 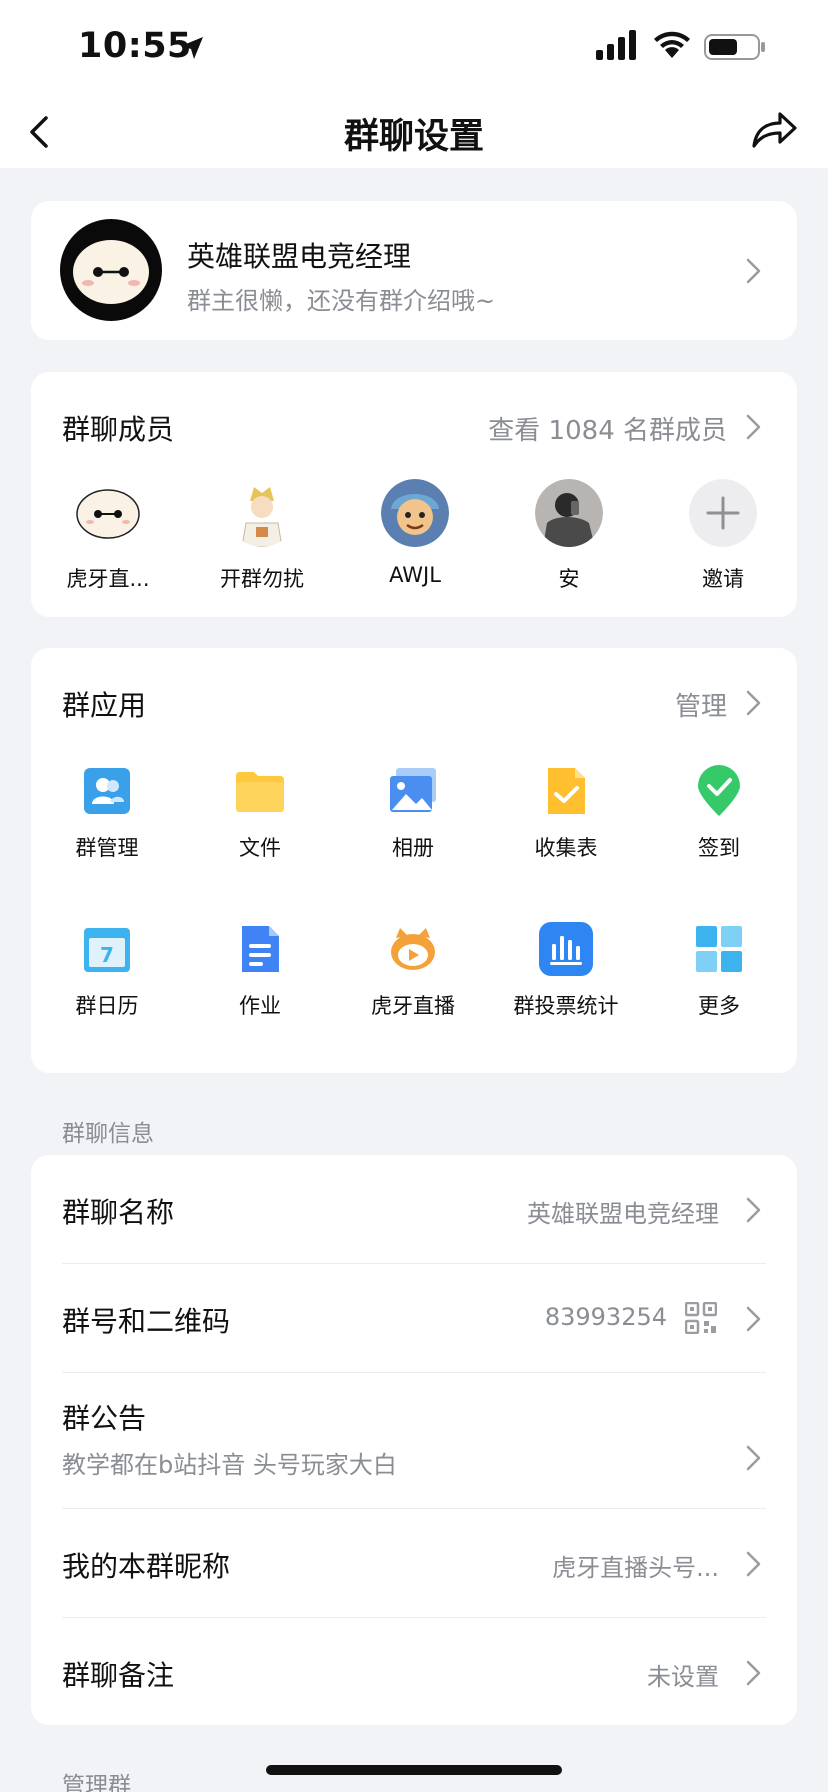 What do you see at coordinates (734, 47) in the screenshot?
I see `battery-icon` at bounding box center [734, 47].